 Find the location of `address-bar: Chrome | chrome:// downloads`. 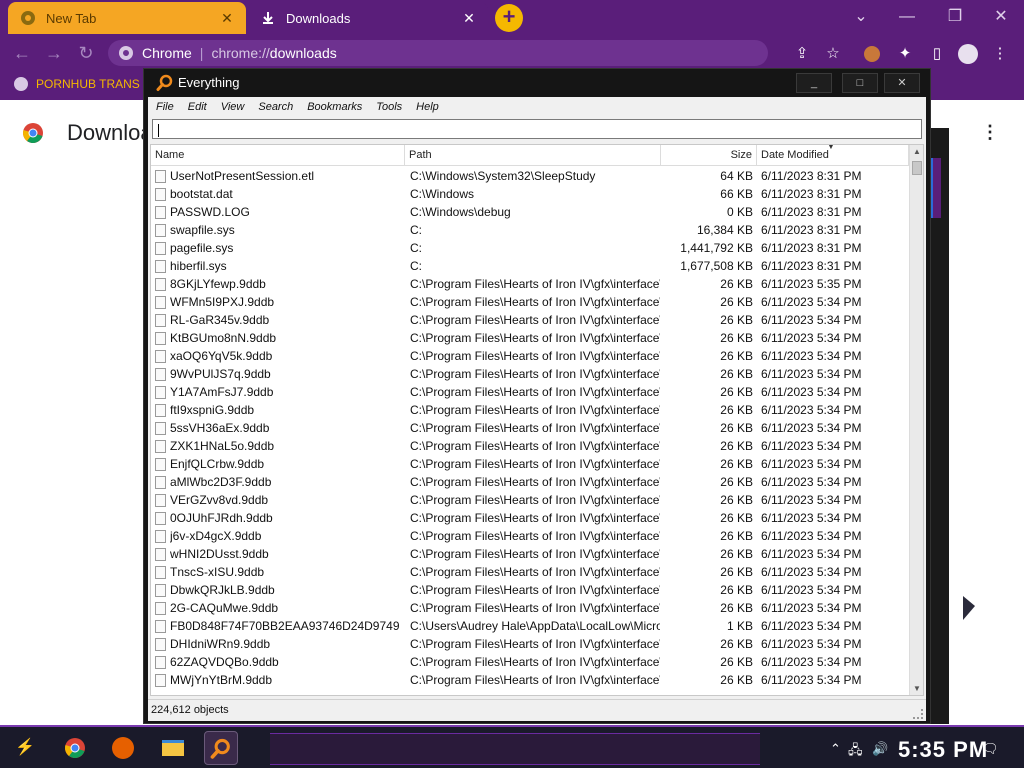

address-bar: Chrome | chrome:// downloads is located at coordinates (438, 53).